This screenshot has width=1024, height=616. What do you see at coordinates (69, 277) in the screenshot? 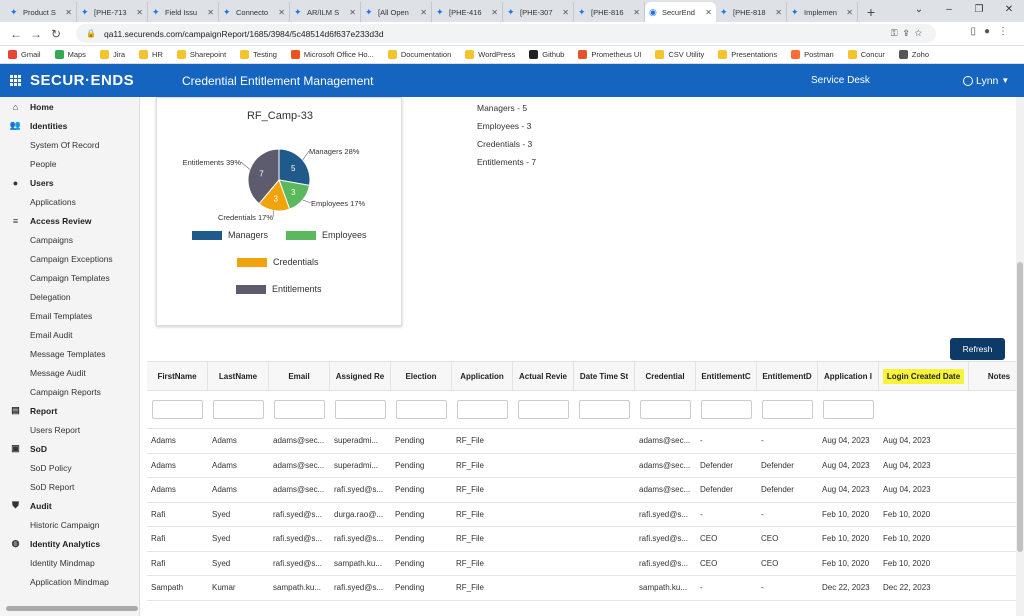
I see `sidebar-item-campaign-templates: Campaign Templates` at bounding box center [69, 277].